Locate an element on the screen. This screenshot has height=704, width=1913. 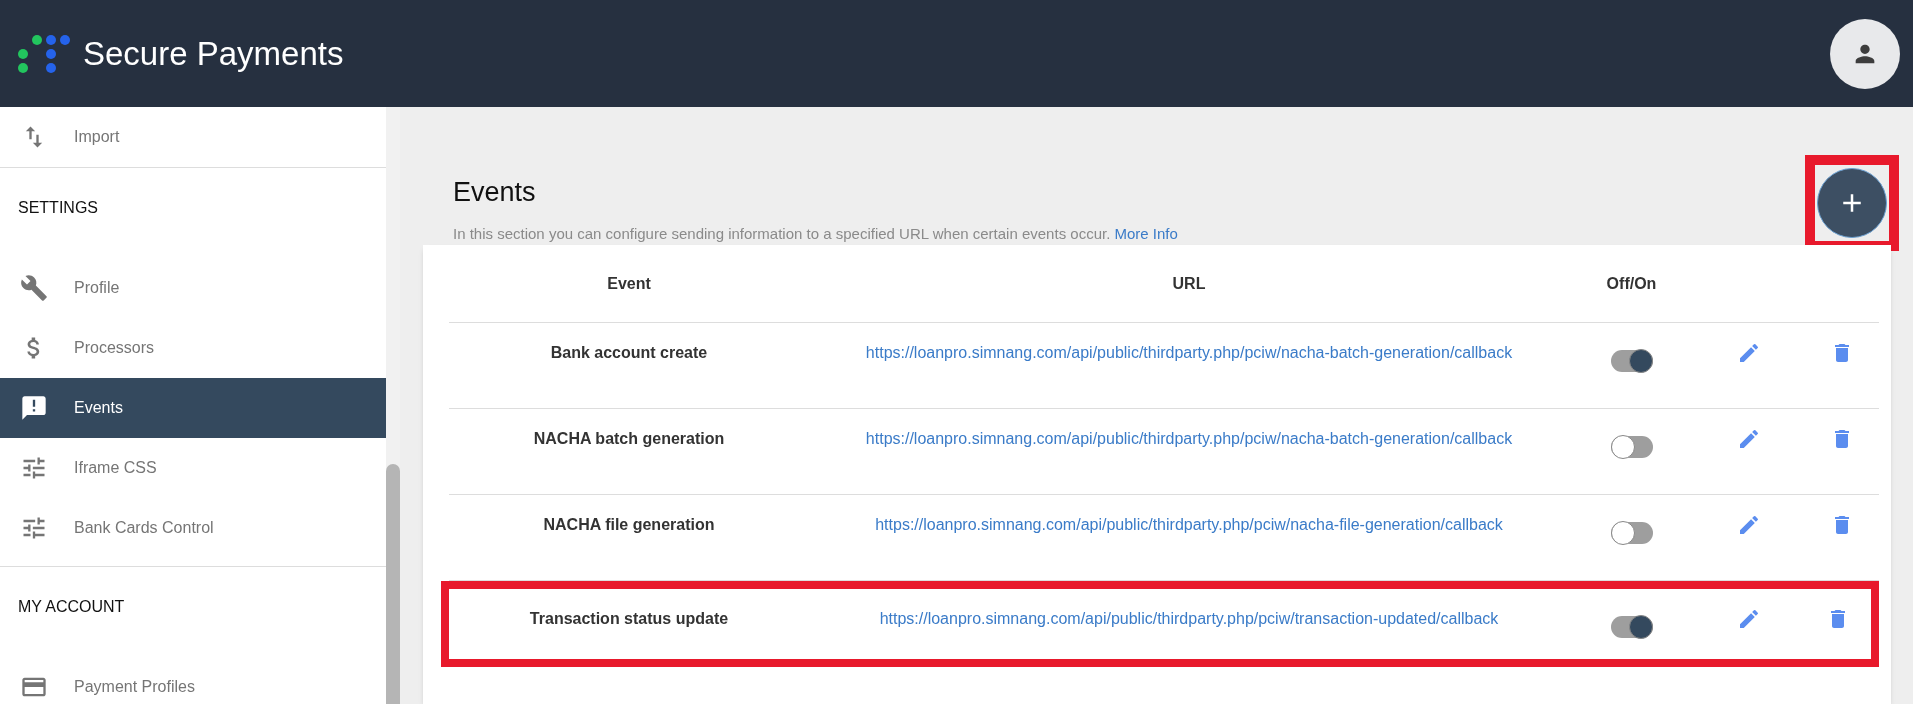
column-header: URL is located at coordinates (1189, 283).